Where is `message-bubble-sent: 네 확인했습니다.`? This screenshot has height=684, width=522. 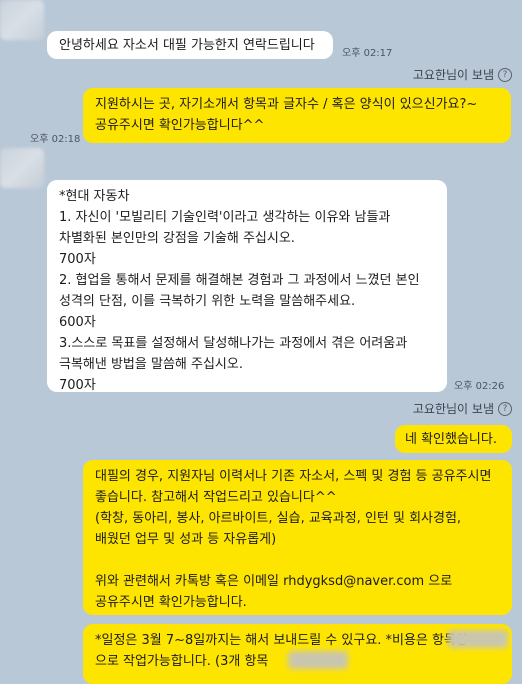
message-bubble-sent: 네 확인했습니다. is located at coordinates (453, 439).